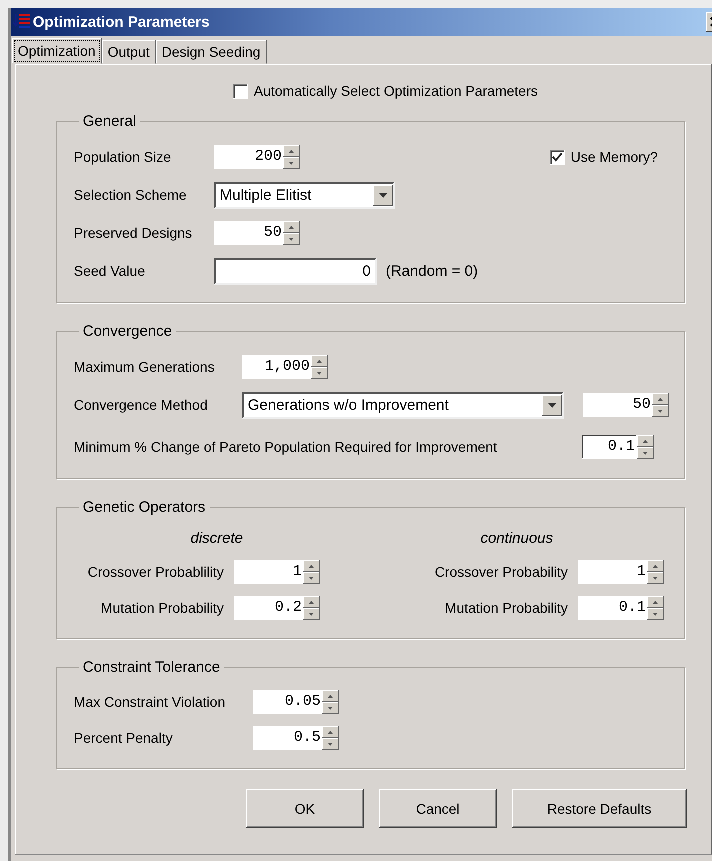  Describe the element at coordinates (150, 702) in the screenshot. I see `field-label: Max Constraint Violation` at that location.